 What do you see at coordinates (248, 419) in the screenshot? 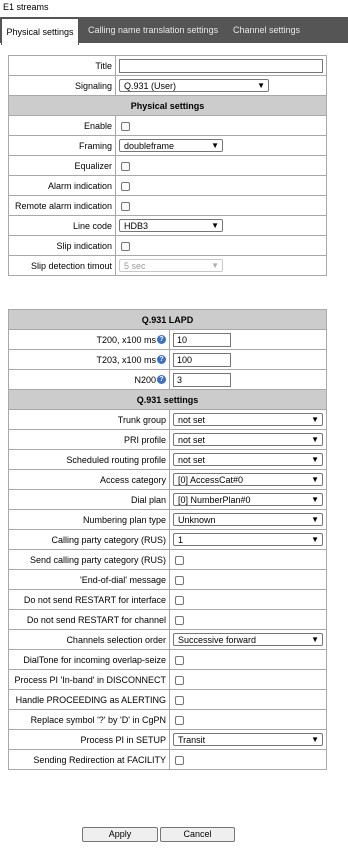
I see `trunk-group-select: not set ▼` at bounding box center [248, 419].